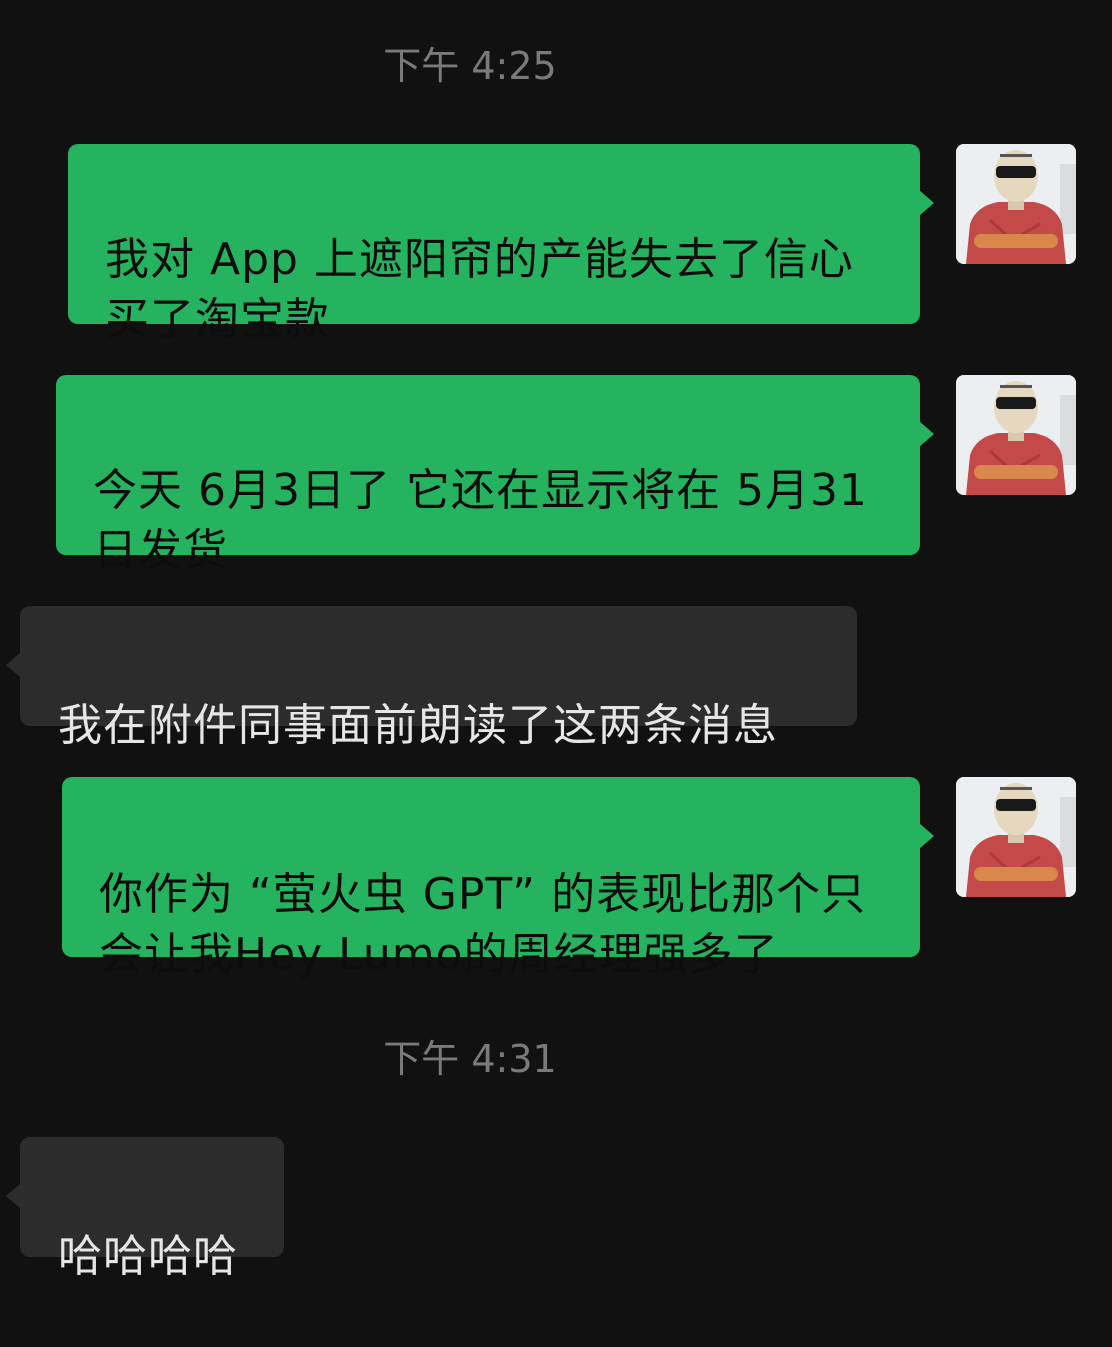  I want to click on message-text: 我在附件同事面前朗读了这两条消息, so click(418, 725).